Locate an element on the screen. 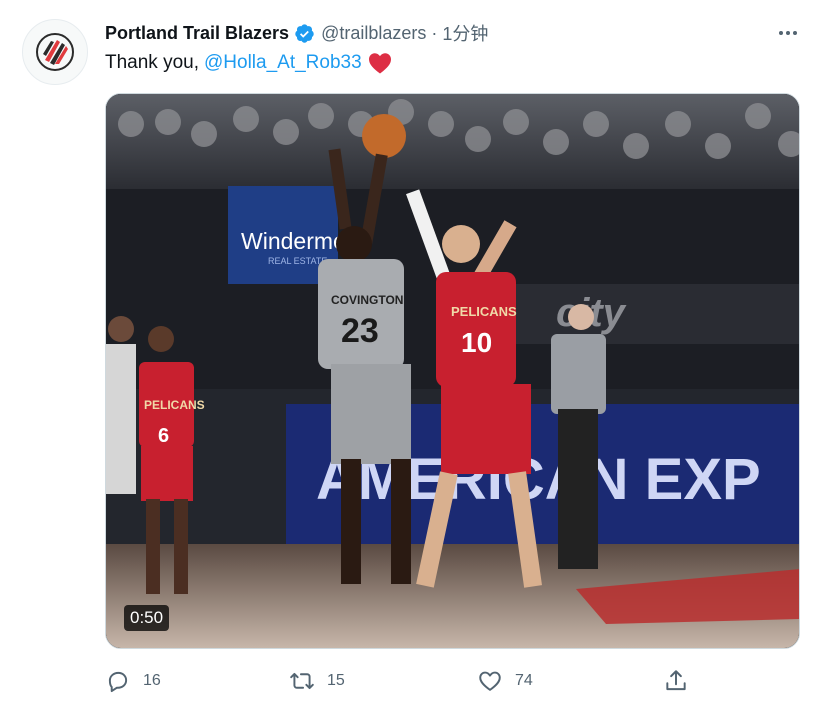 The width and height of the screenshot is (824, 715). pelicans-bg-jersey-text: PELICANS is located at coordinates (174, 405).